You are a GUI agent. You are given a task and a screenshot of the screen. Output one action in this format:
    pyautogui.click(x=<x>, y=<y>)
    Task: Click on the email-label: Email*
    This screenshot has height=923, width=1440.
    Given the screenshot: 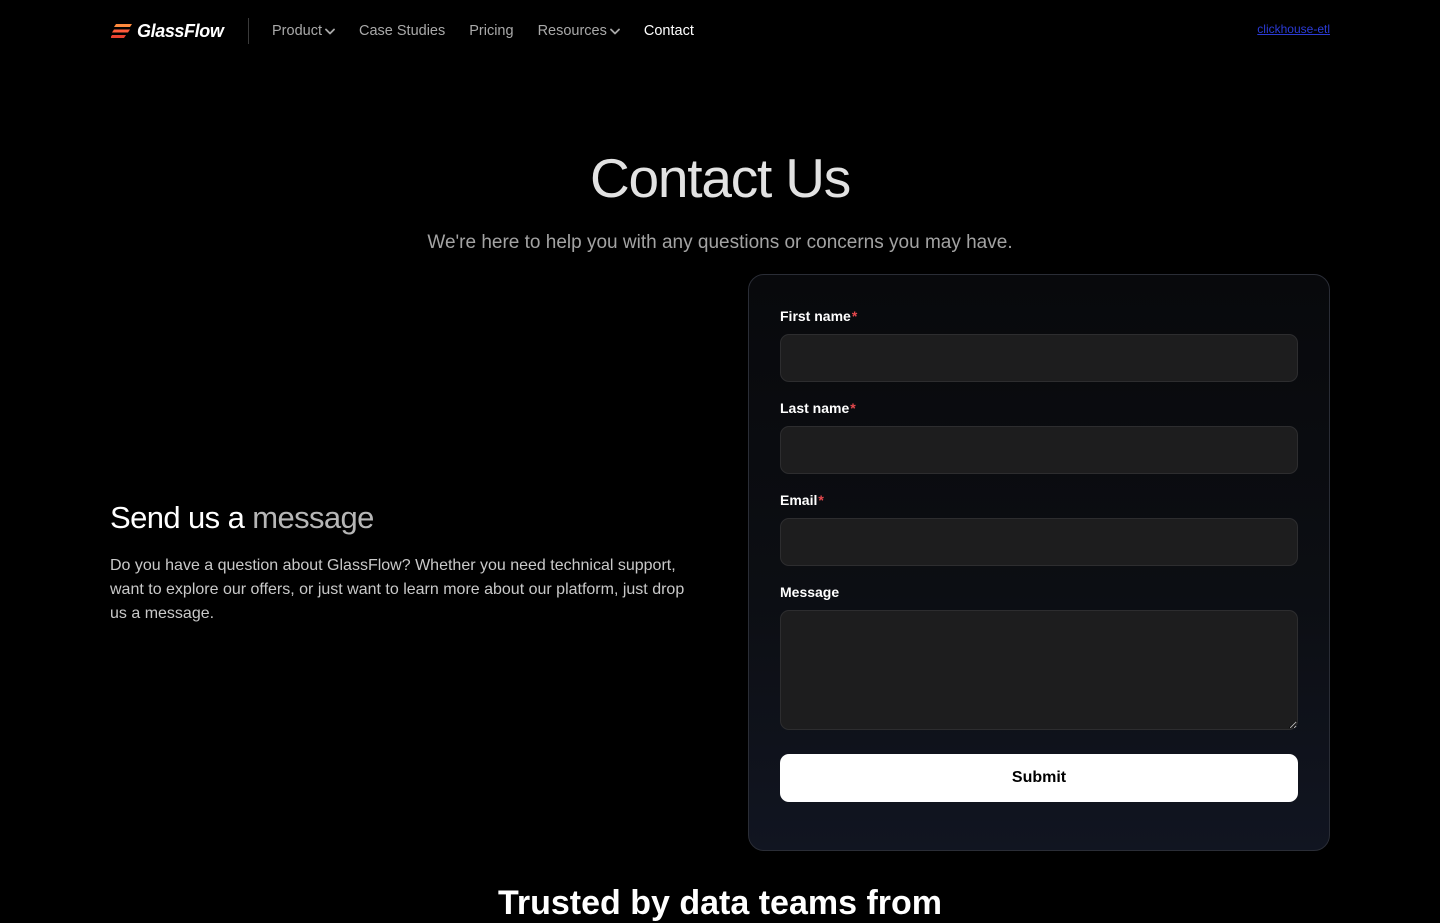 What is the action you would take?
    pyautogui.click(x=802, y=500)
    